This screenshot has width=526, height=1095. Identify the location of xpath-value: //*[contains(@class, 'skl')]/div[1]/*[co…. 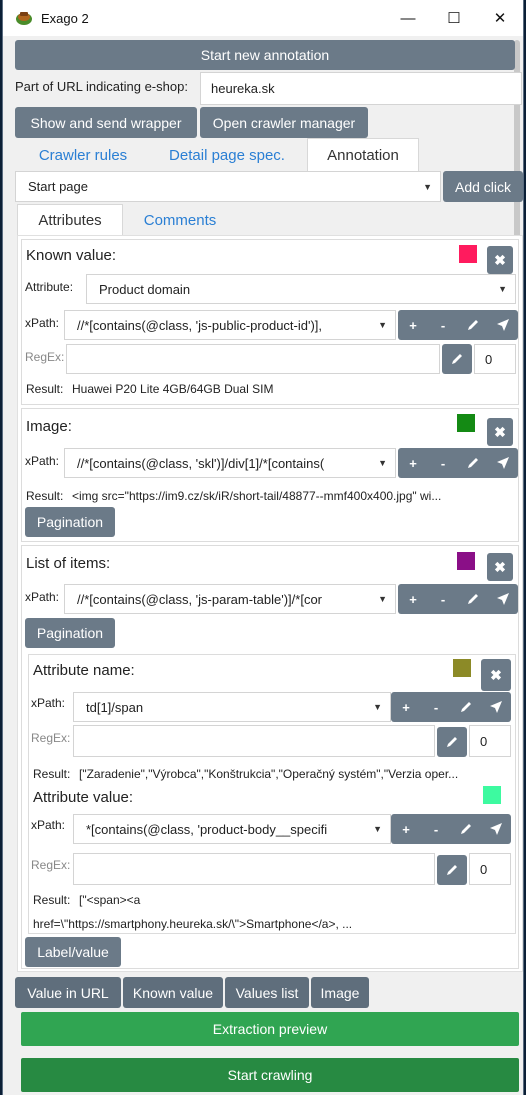
(201, 463).